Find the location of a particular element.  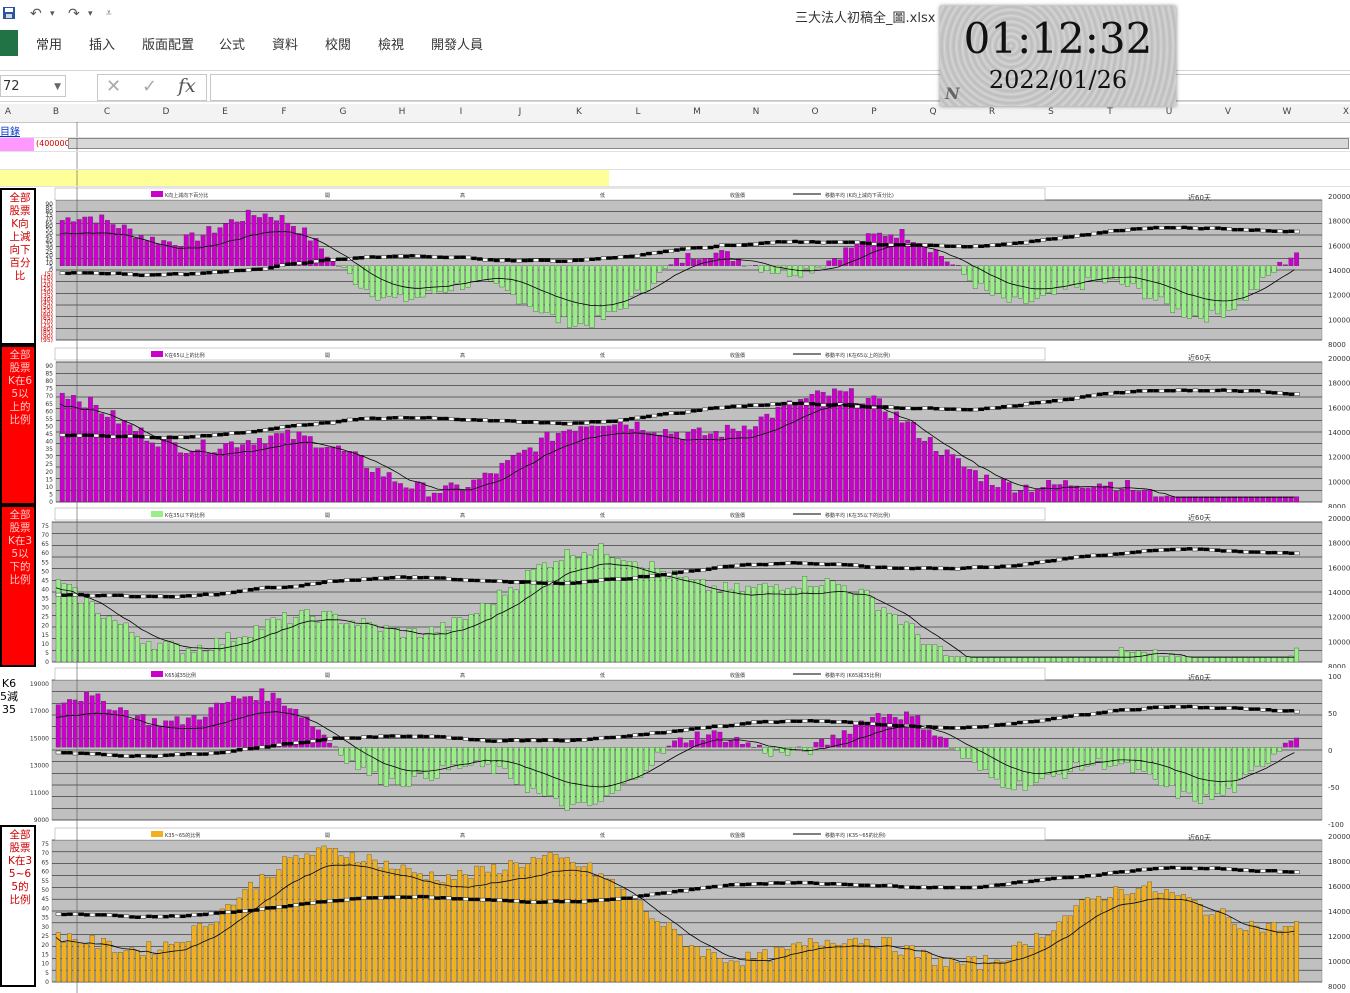

legend-item: 收盤價 is located at coordinates (737, 835).